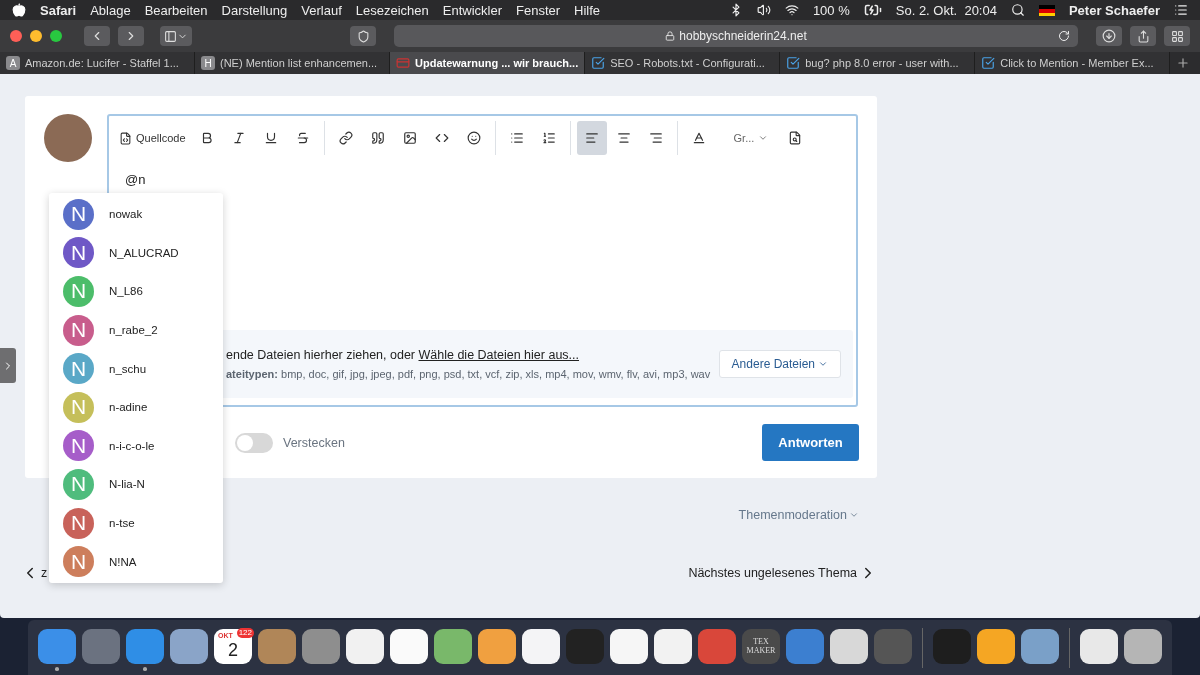 This screenshot has width=1200, height=675. Describe the element at coordinates (136, 253) in the screenshot. I see `mention-item: N N_ALUCRAD` at that location.